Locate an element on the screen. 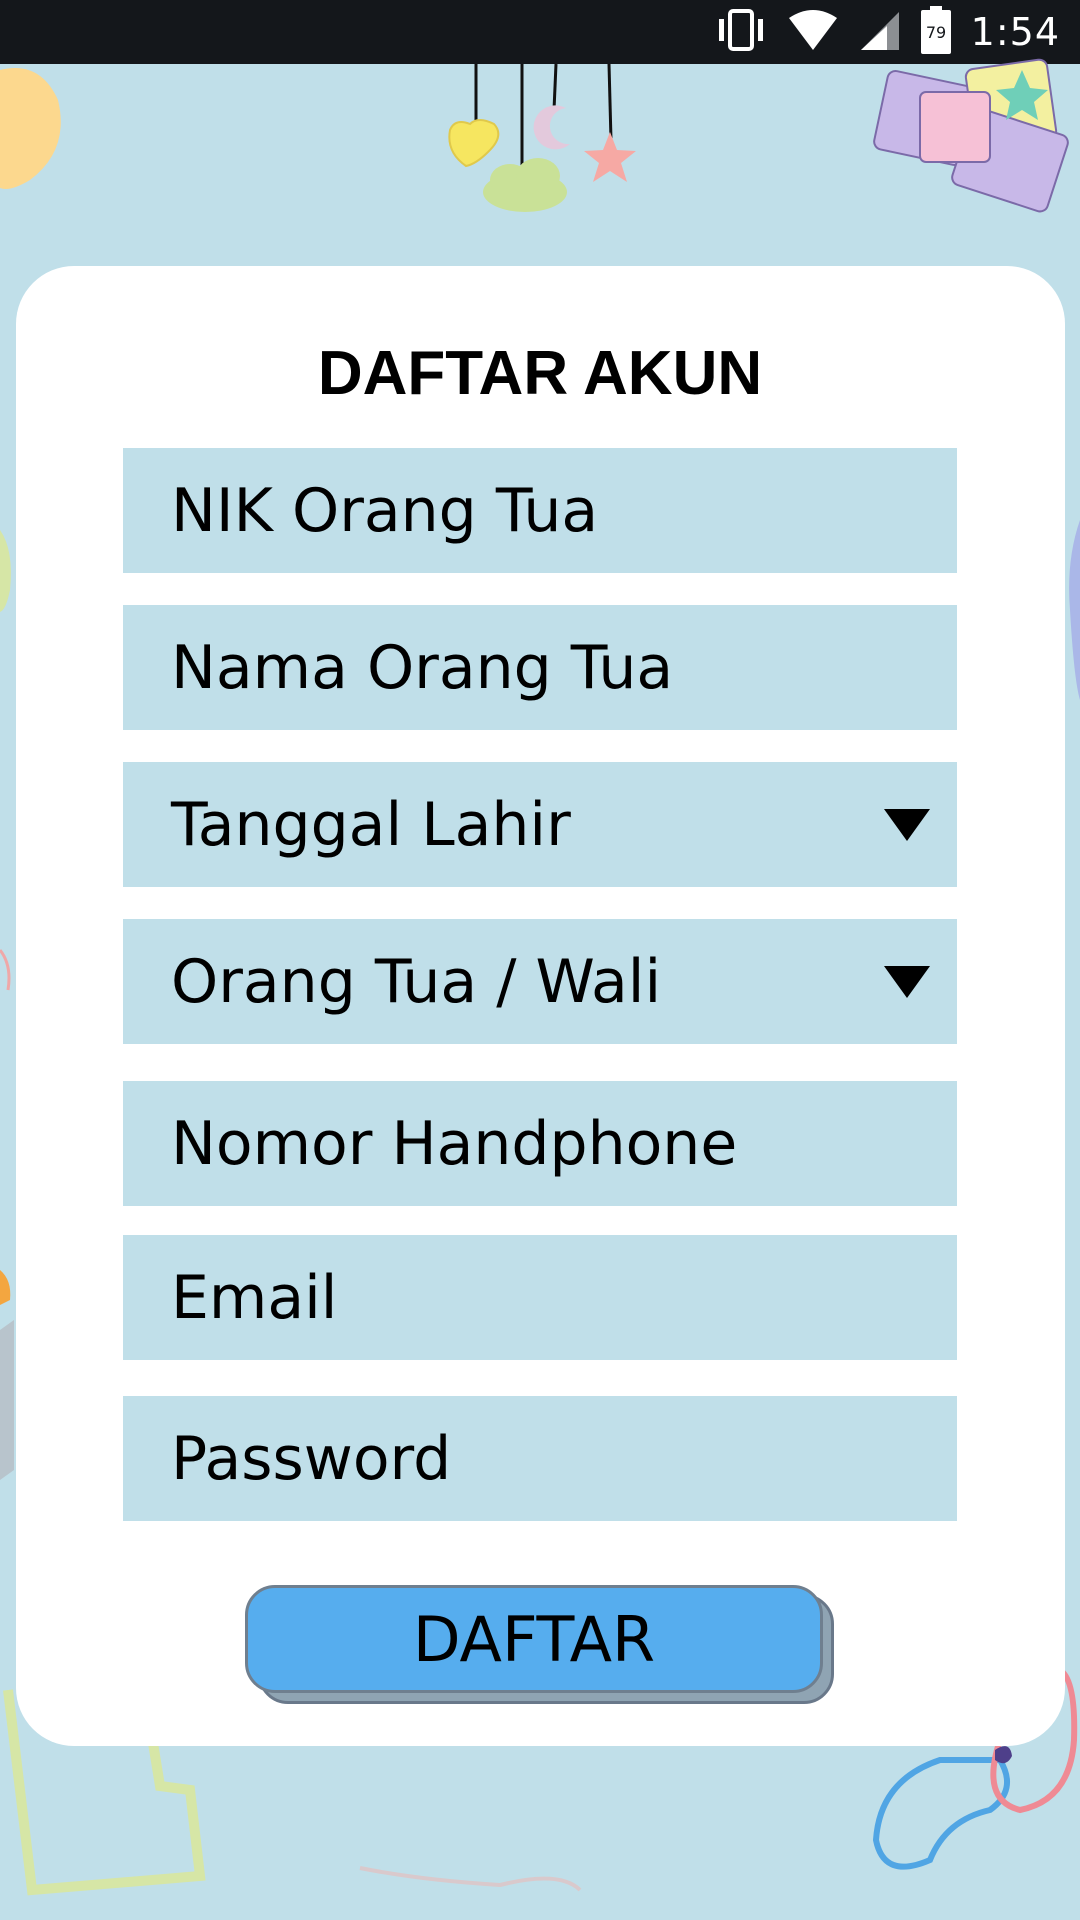 The height and width of the screenshot is (1920, 1080). green-scrap-decoration is located at coordinates (5, 571).